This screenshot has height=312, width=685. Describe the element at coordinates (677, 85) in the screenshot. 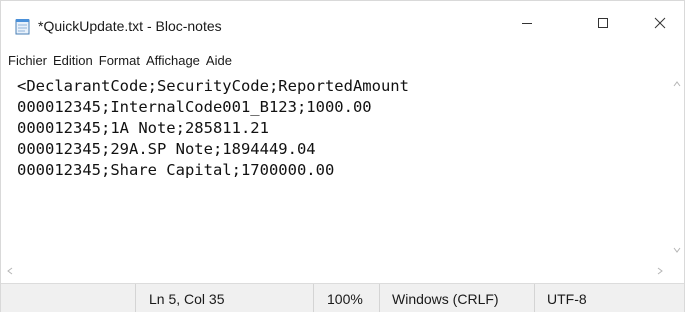

I see `scroll-up-icon` at that location.